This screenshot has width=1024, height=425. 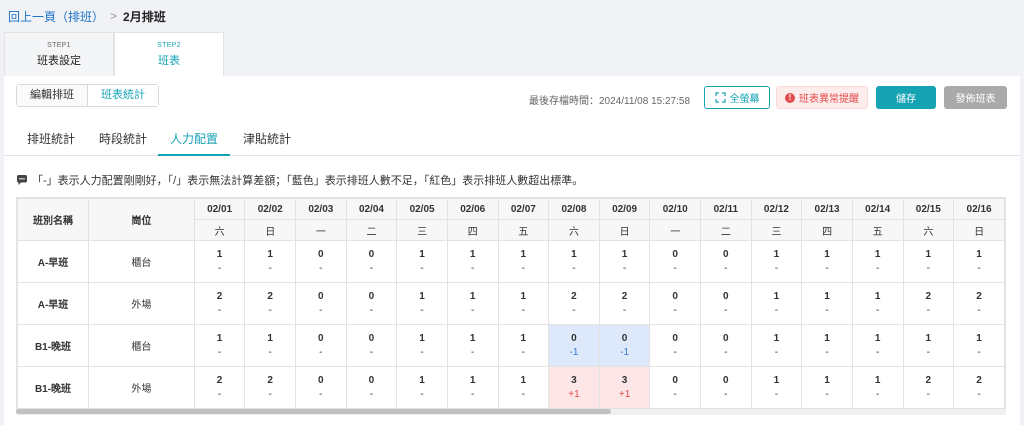 I want to click on step-1-name: 班表設定, so click(x=59, y=60).